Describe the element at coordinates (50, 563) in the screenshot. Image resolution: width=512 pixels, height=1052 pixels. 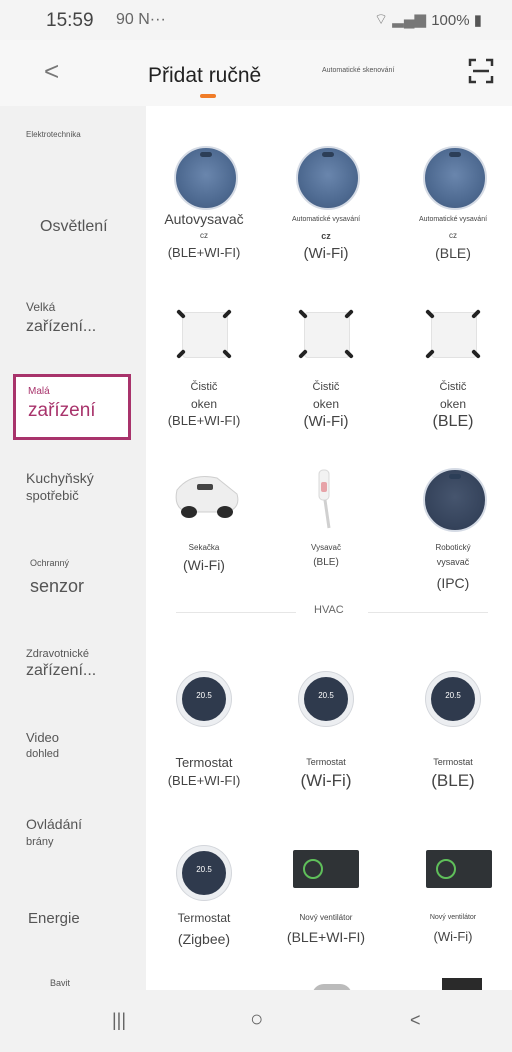
I see `sidebar-item-label-1: Ochranný` at that location.